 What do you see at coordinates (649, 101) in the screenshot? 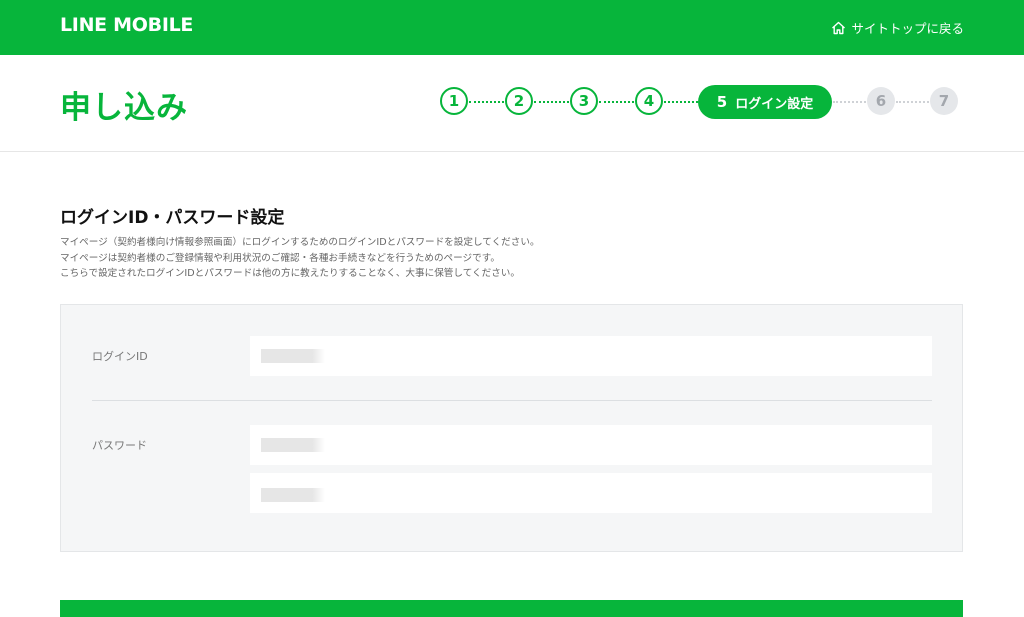
I see `step-4: 4` at bounding box center [649, 101].